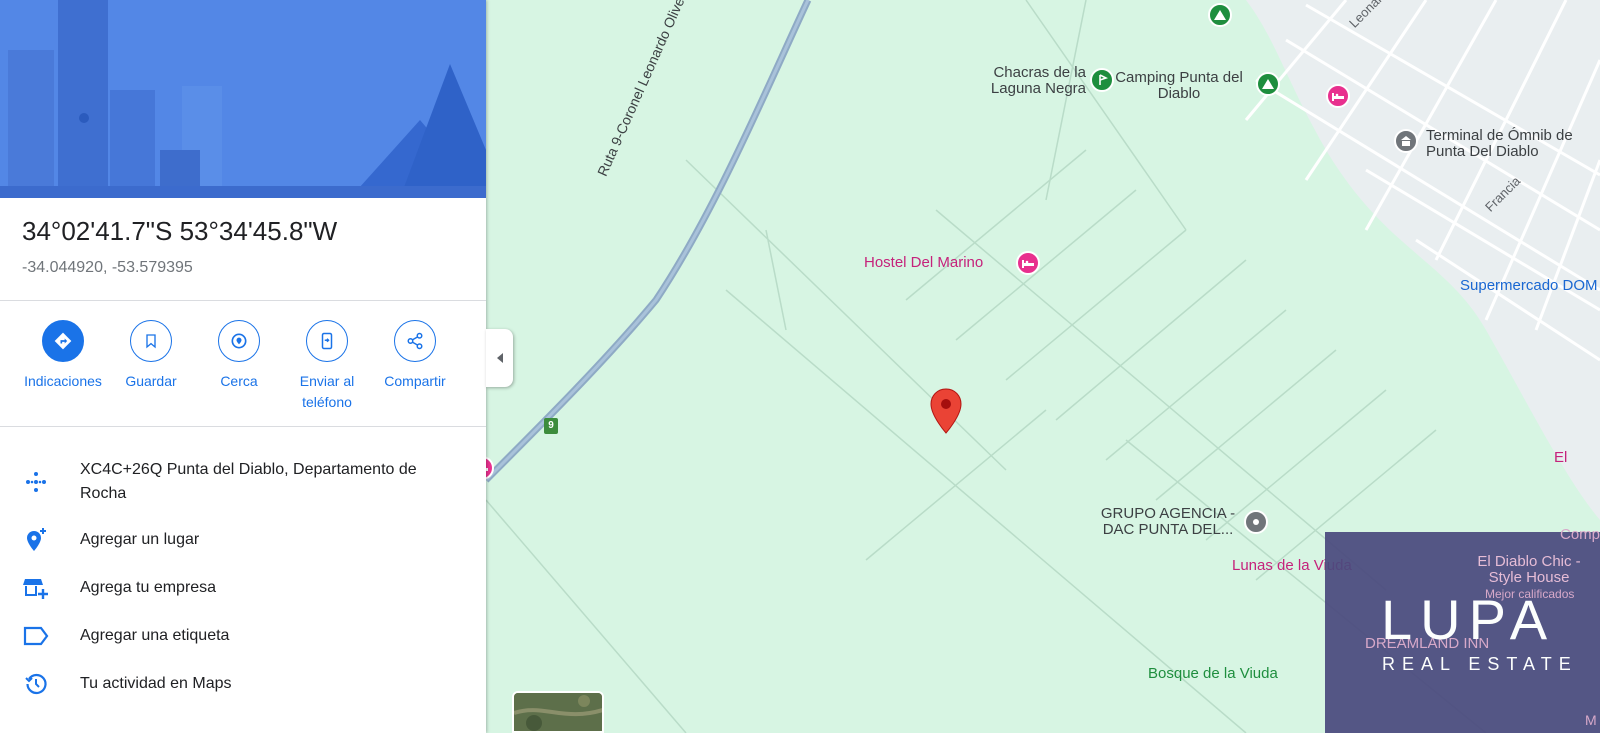  What do you see at coordinates (243, 589) in the screenshot?
I see `add-business-row: Agrega tu empresa` at bounding box center [243, 589].